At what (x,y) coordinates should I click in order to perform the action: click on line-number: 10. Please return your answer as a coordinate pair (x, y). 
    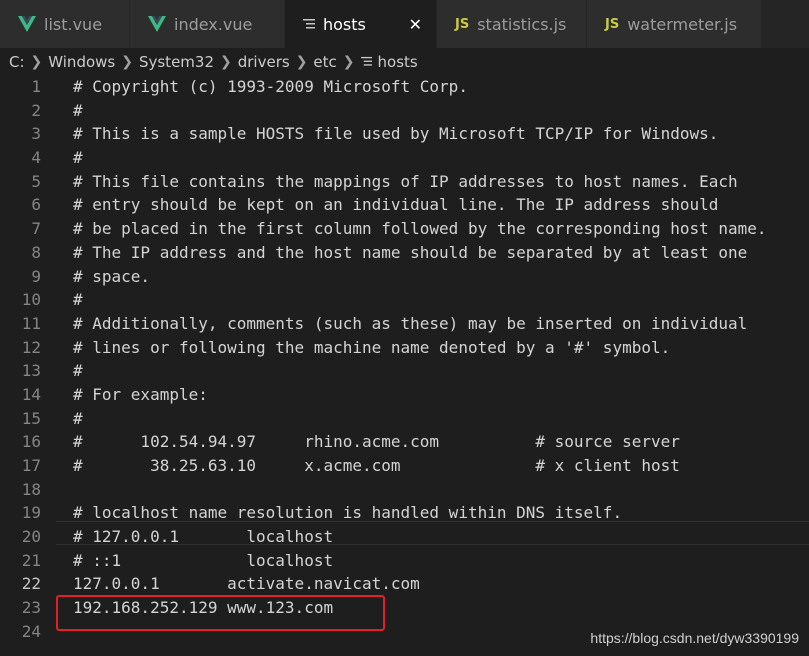
    Looking at the image, I should click on (31, 300).